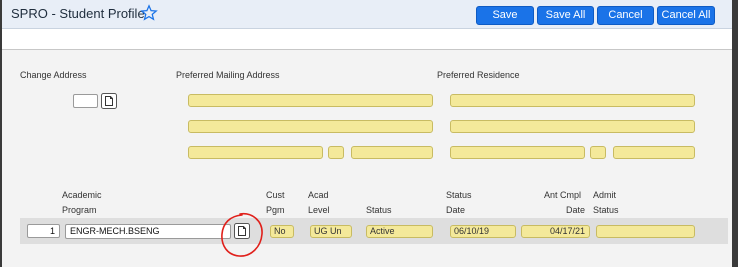 This screenshot has width=738, height=267. I want to click on header-admit-status-2: Status, so click(606, 210).